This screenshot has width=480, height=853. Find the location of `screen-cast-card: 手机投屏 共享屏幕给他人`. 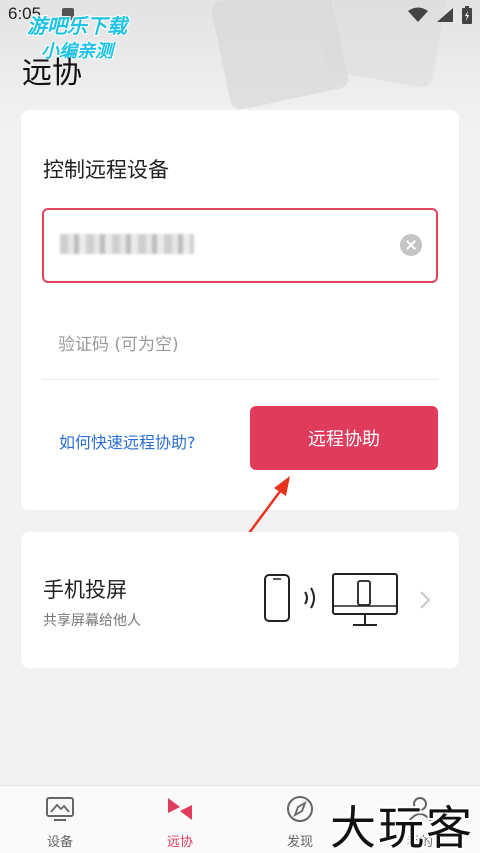

screen-cast-card: 手机投屏 共享屏幕给他人 is located at coordinates (240, 600).